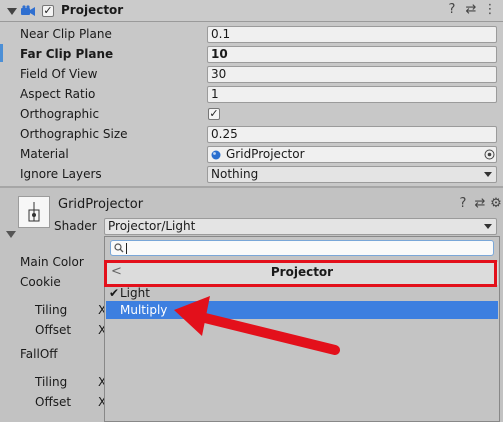 This screenshot has width=503, height=422. Describe the element at coordinates (11, 234) in the screenshot. I see `material-foldout-icon` at that location.